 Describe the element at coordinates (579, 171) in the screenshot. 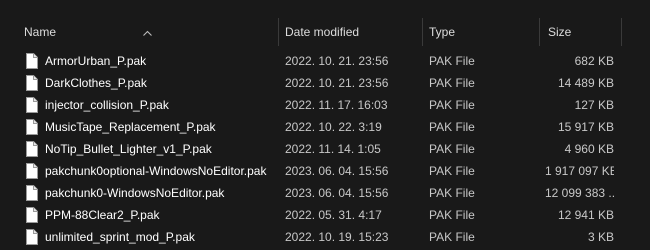

I see `file-size: 1 917 097 KB` at that location.